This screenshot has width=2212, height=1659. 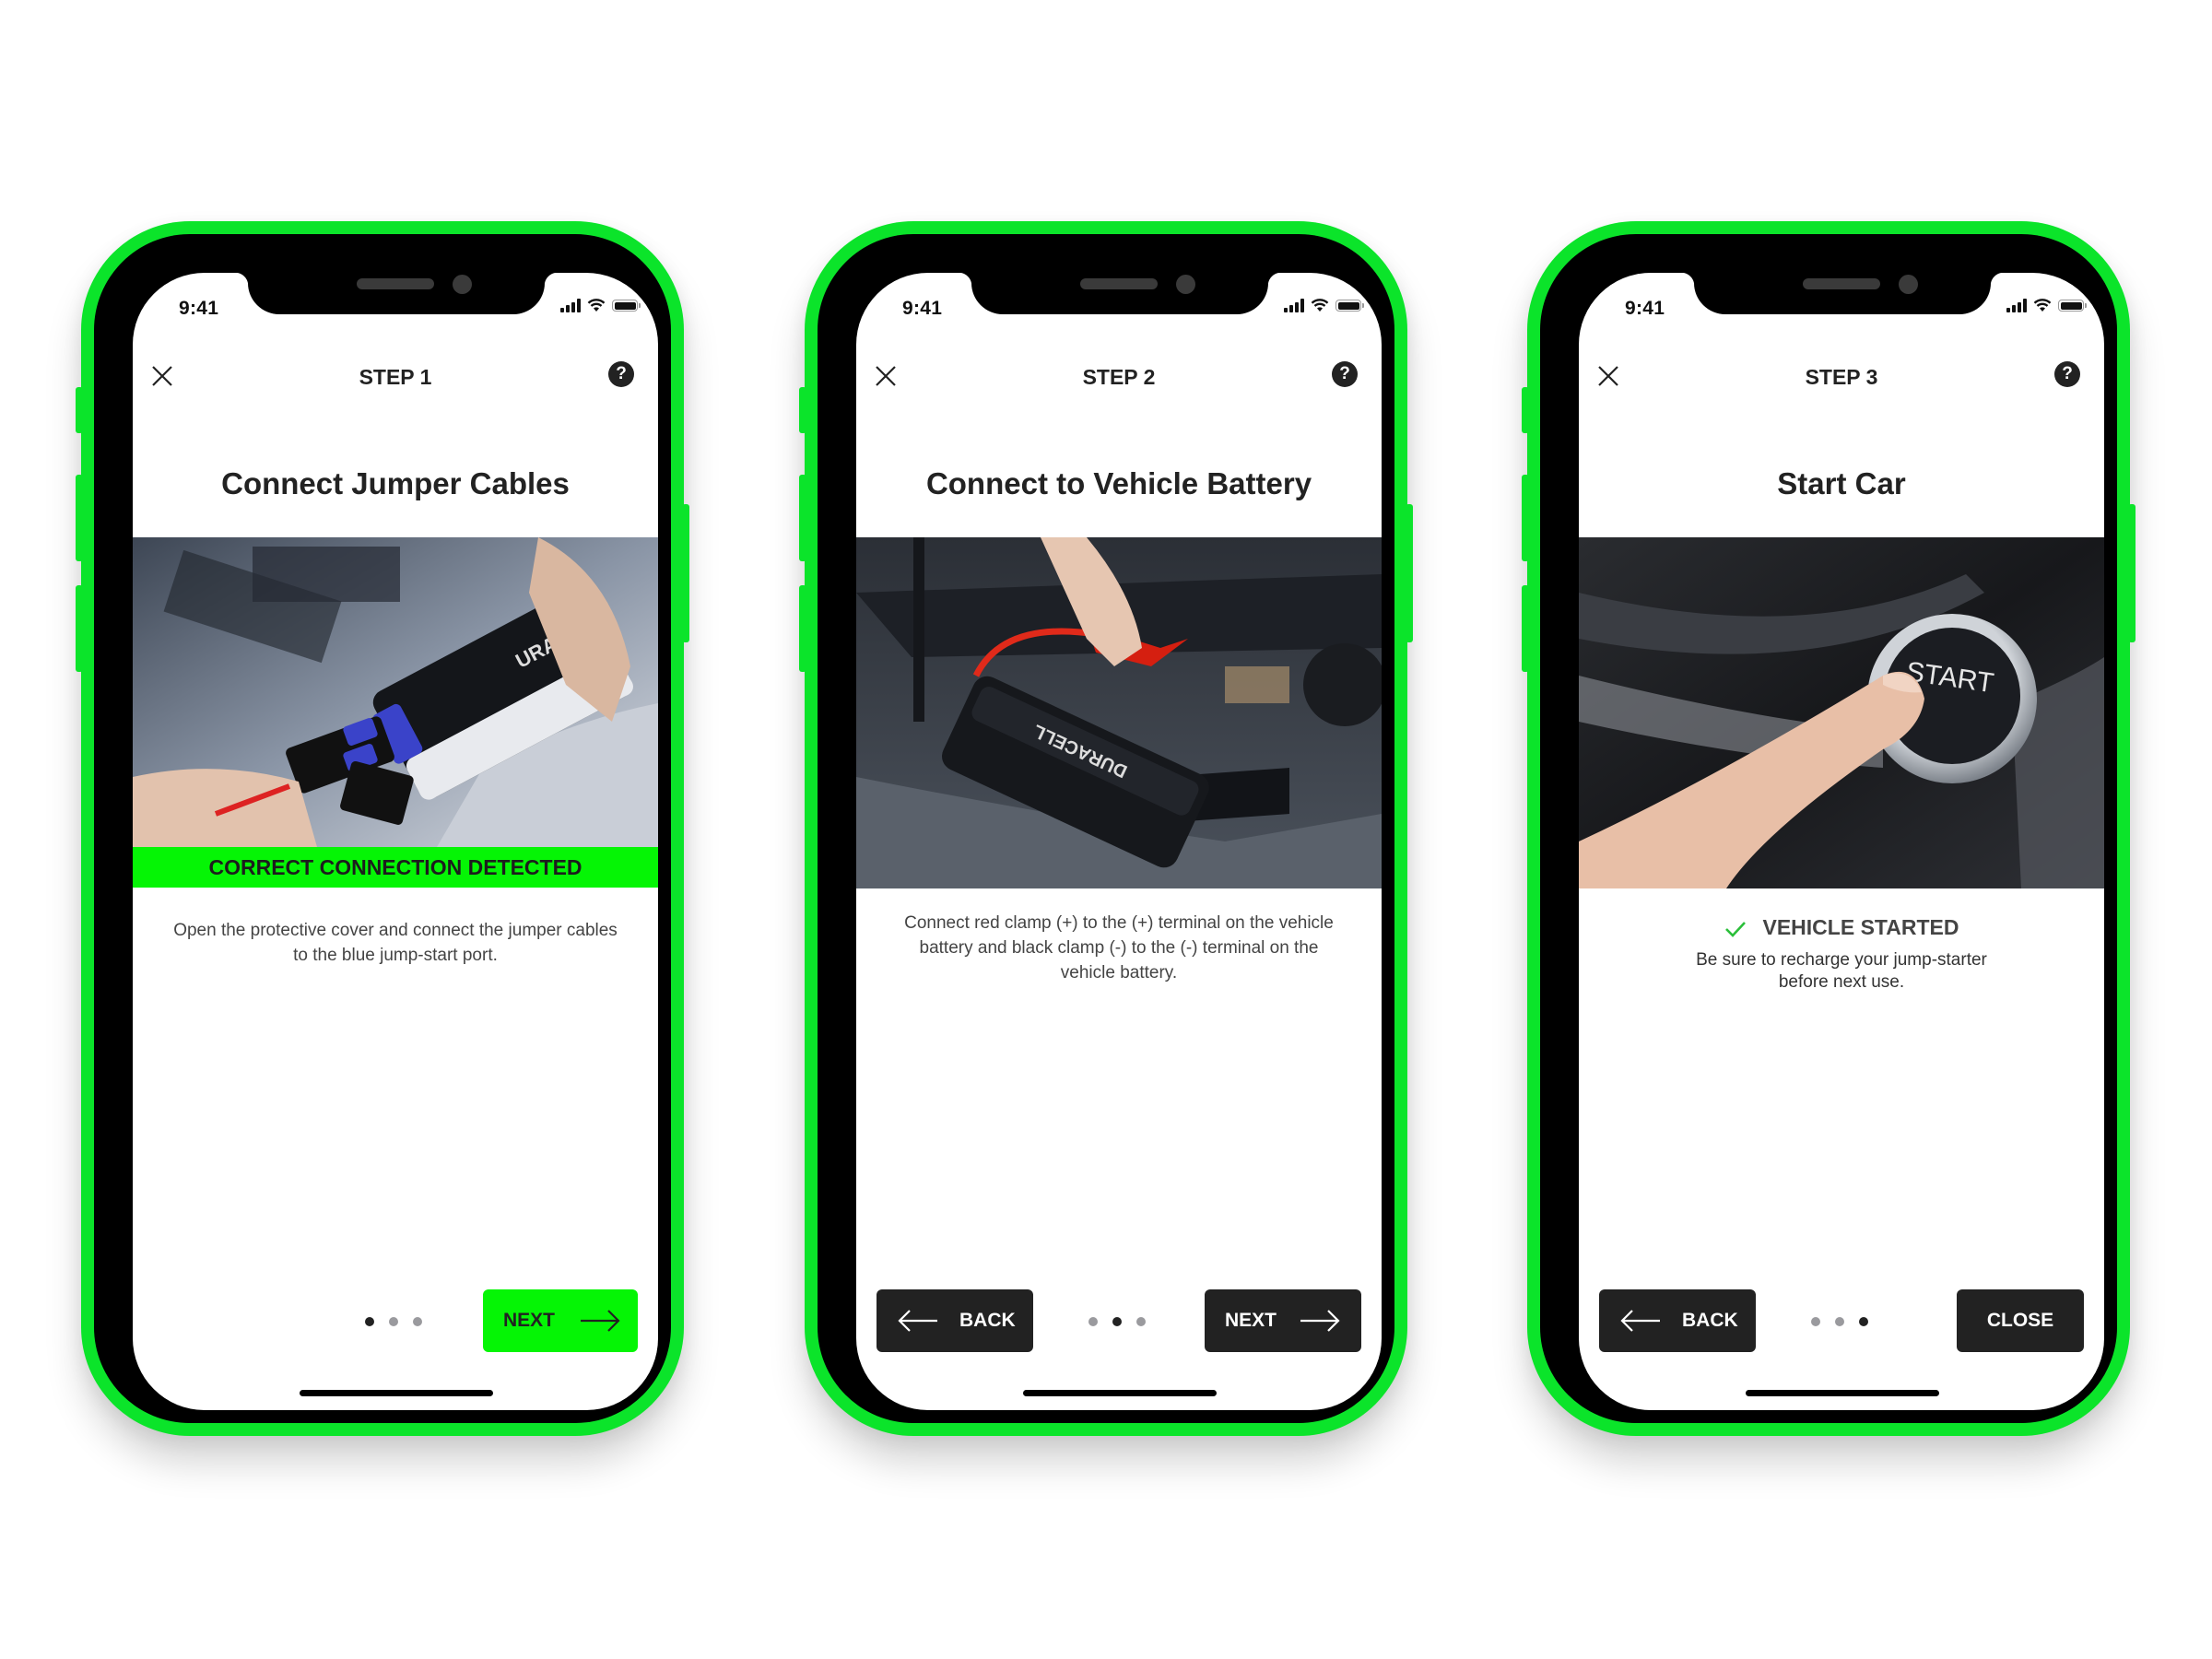 I want to click on close-button: CLOSE, so click(x=2020, y=1320).